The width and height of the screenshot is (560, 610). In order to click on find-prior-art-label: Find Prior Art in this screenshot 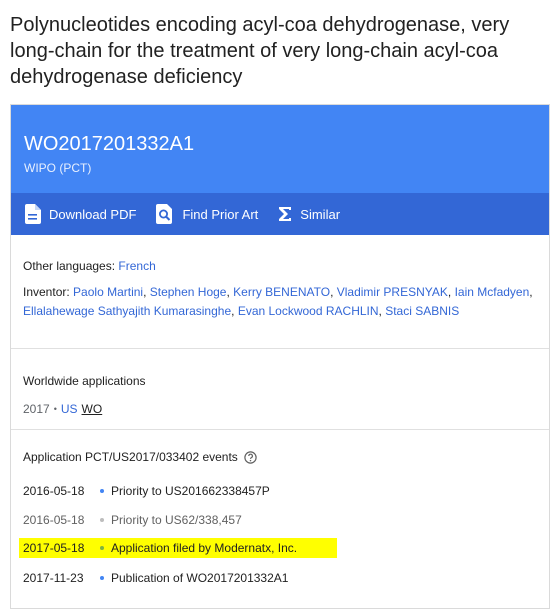, I will do `click(220, 214)`.